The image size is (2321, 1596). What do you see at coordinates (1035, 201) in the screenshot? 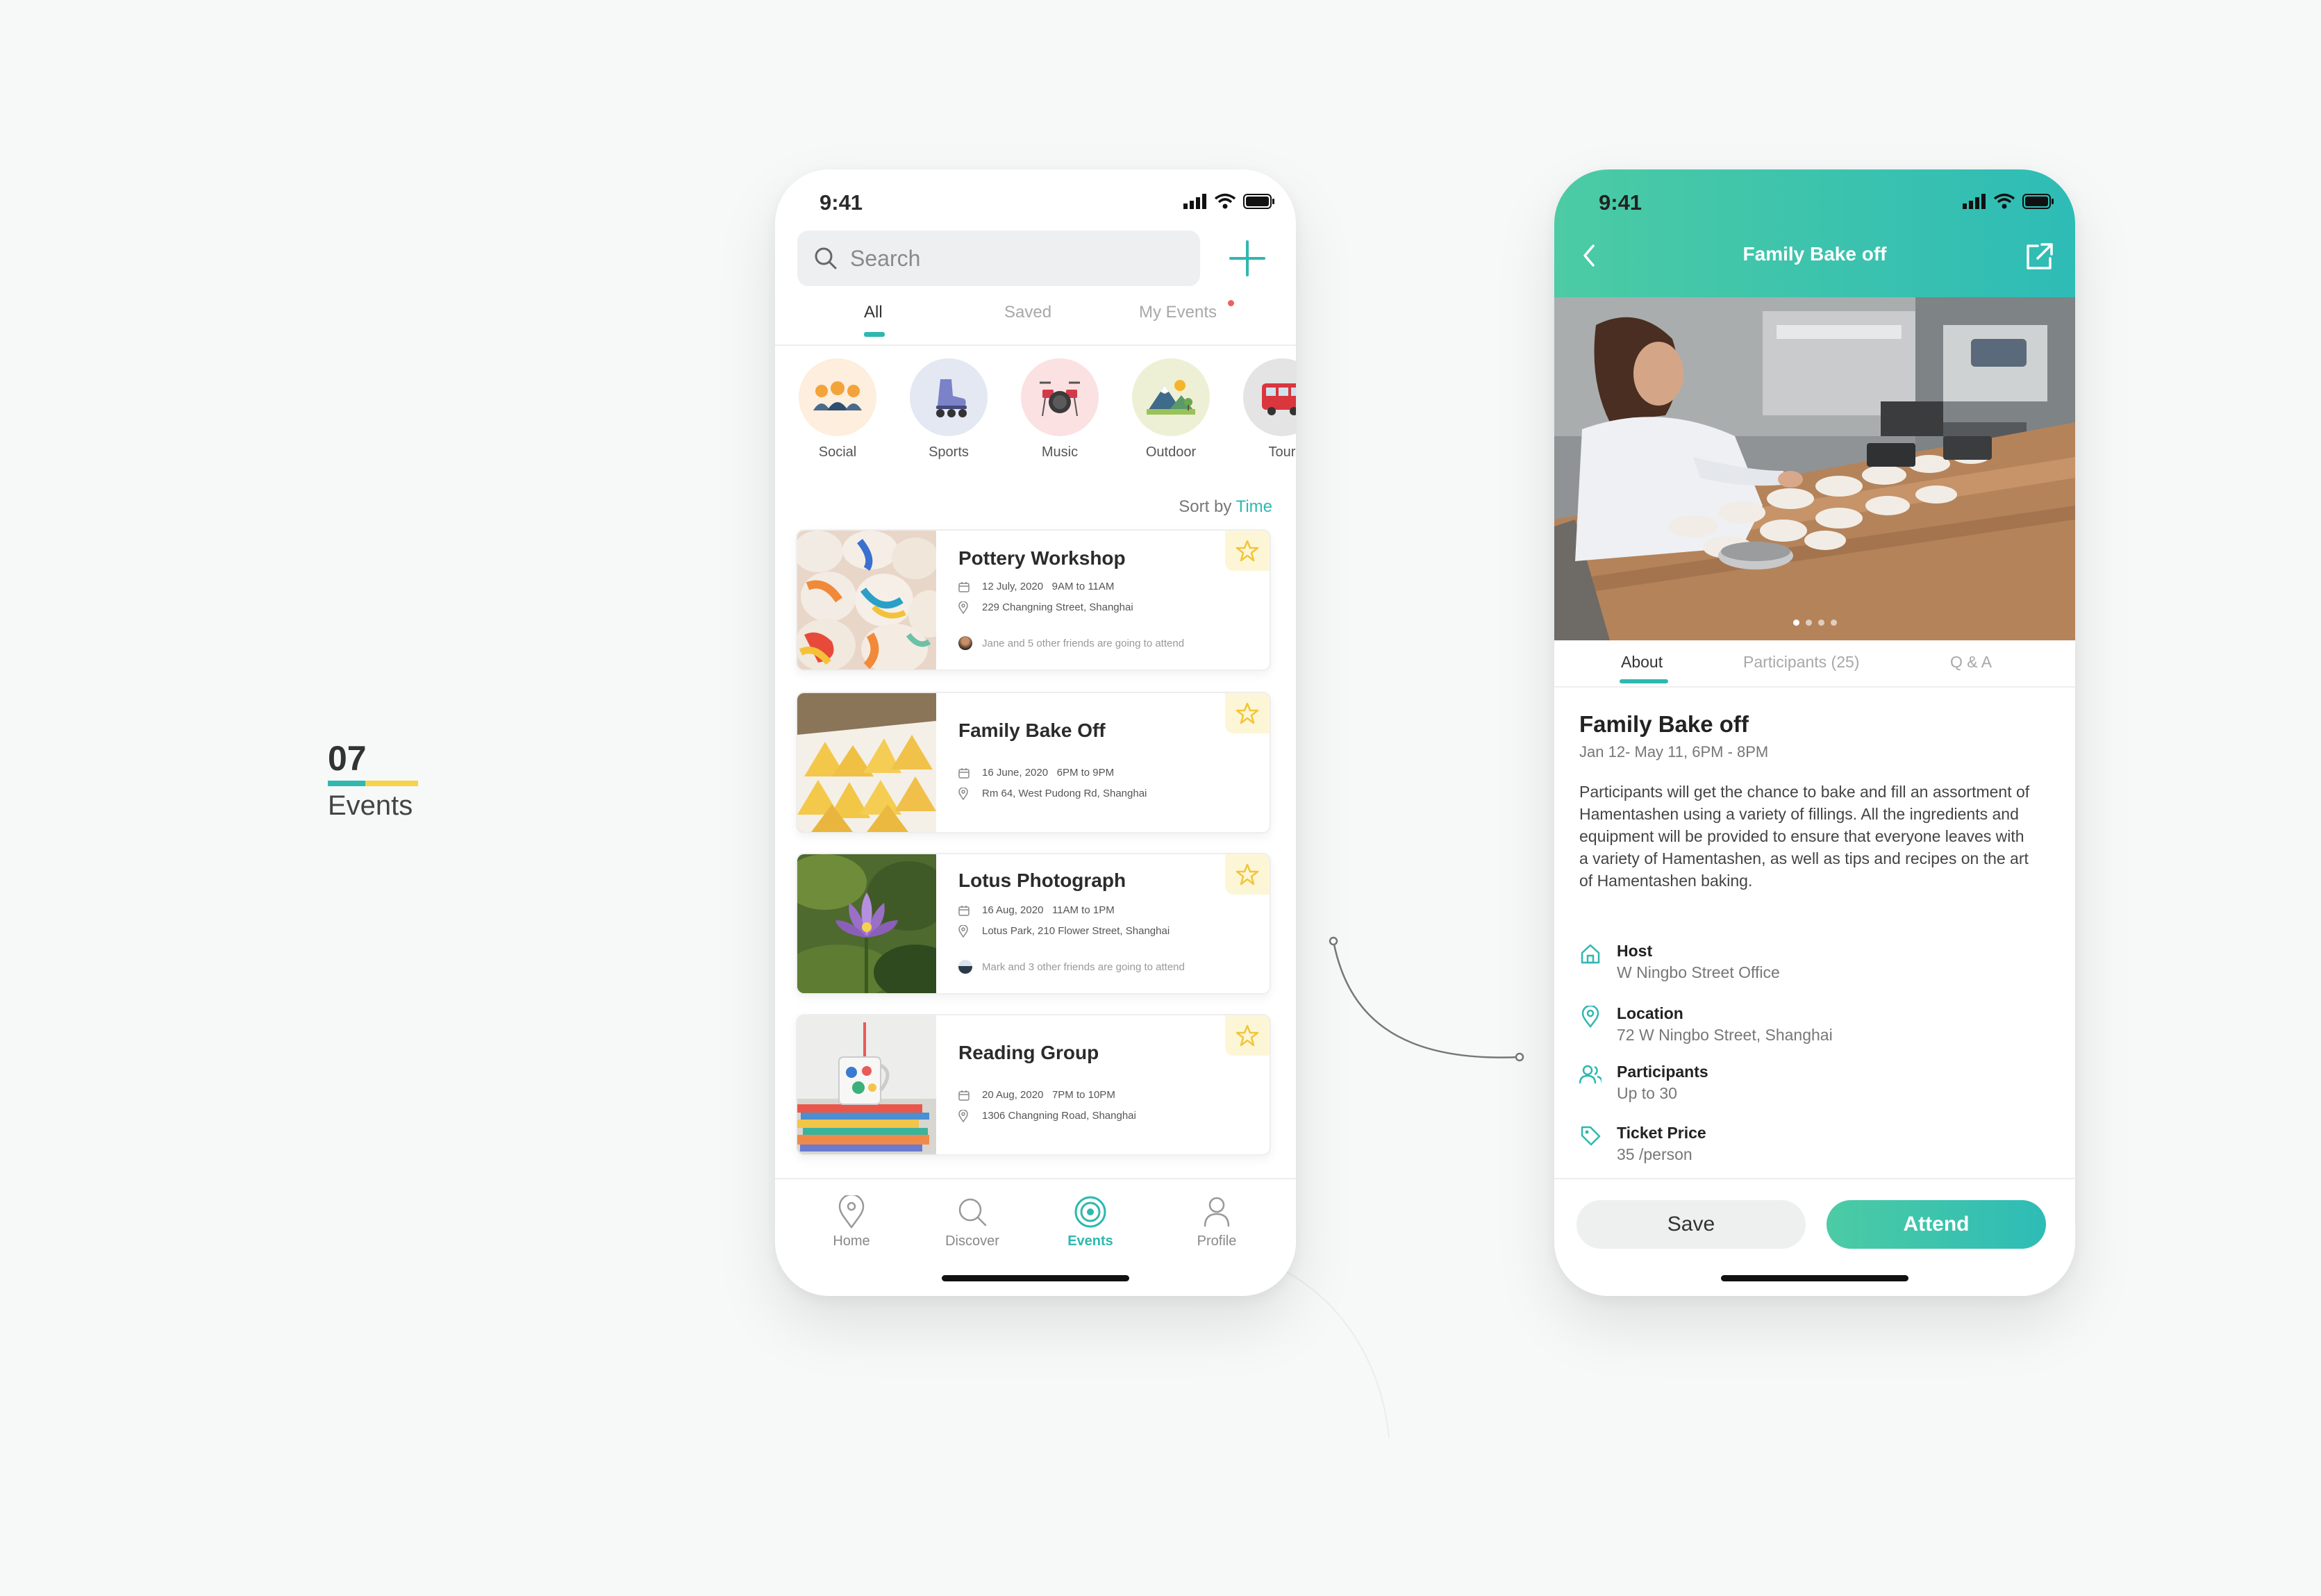
I see `status-bar: 9:41` at bounding box center [1035, 201].